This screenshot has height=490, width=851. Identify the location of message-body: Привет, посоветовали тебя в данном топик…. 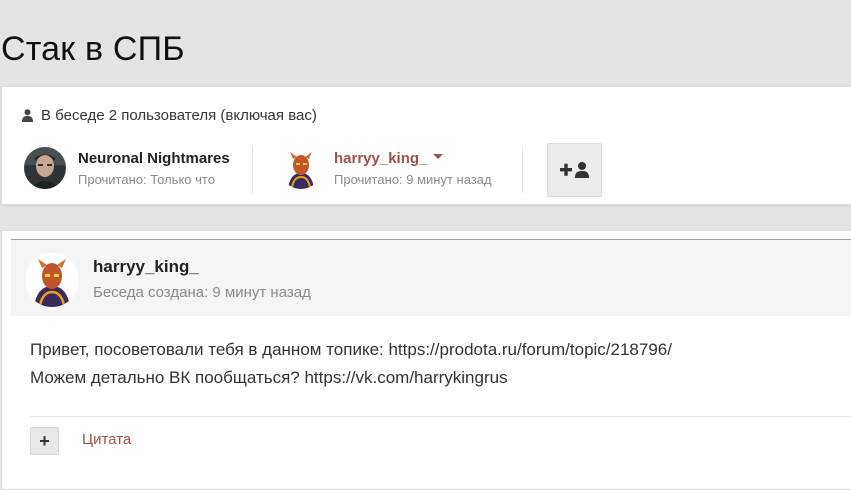
(351, 364).